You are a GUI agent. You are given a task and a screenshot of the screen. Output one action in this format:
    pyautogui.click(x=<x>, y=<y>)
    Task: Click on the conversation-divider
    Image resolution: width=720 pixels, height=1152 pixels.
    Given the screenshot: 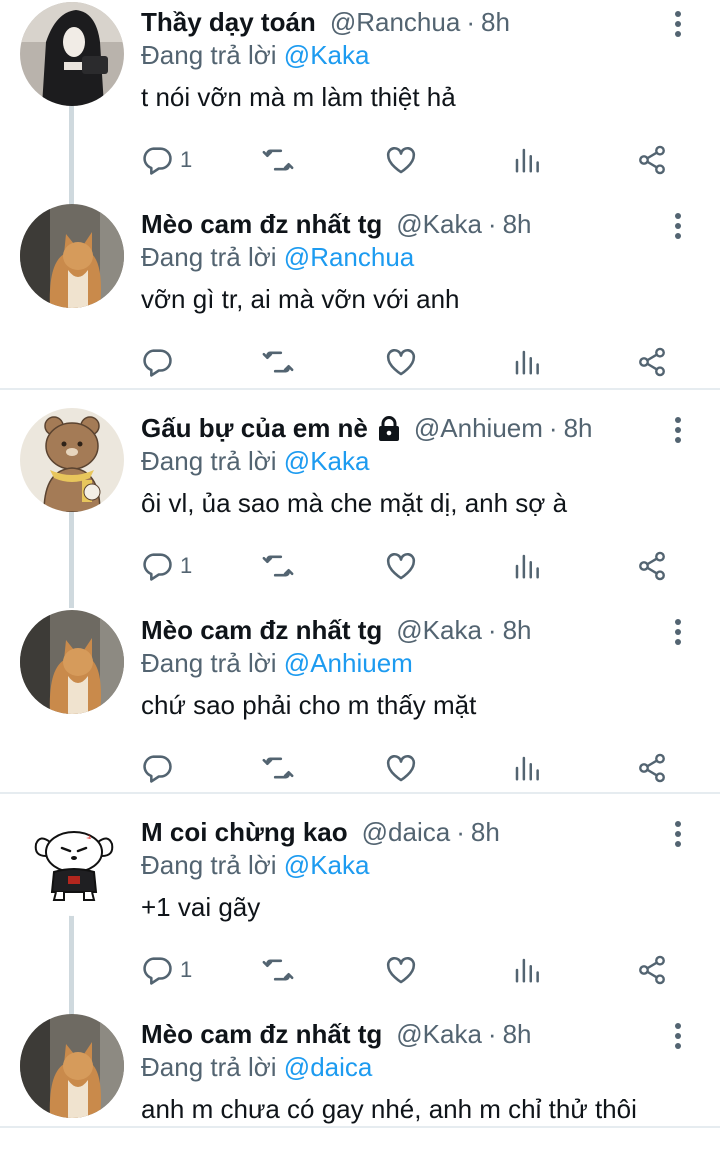 What is the action you would take?
    pyautogui.click(x=360, y=793)
    